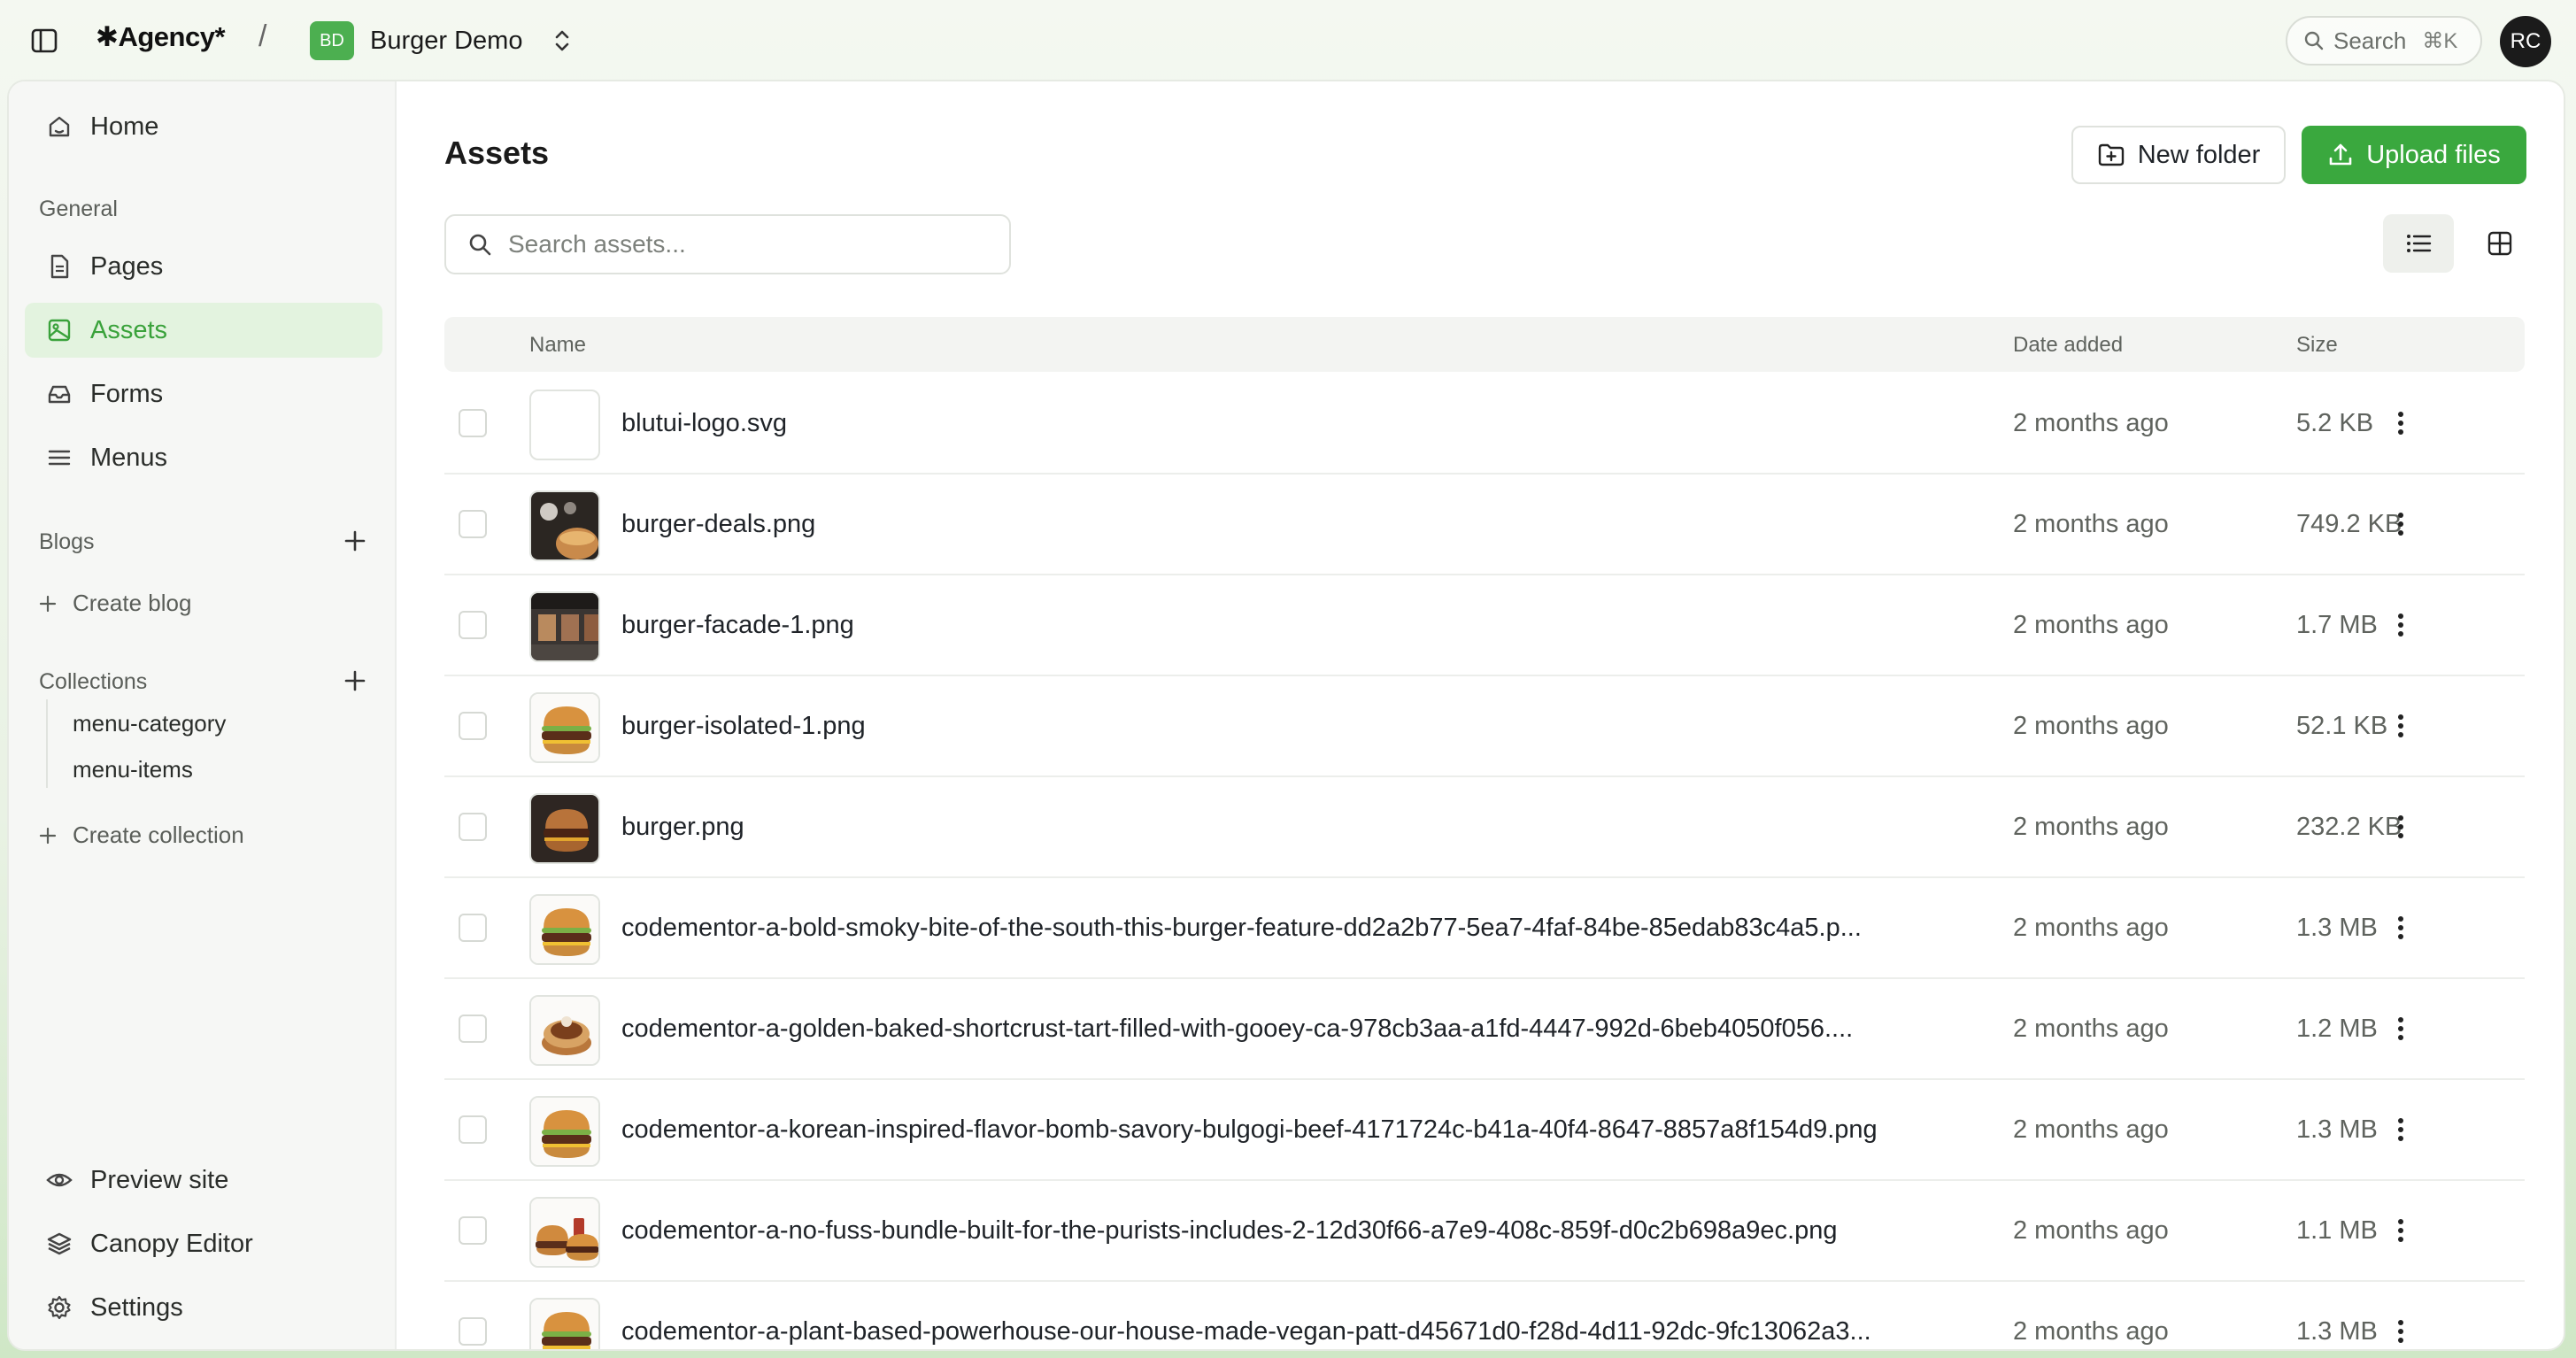 Image resolution: width=2576 pixels, height=1358 pixels. I want to click on image-icon, so click(59, 330).